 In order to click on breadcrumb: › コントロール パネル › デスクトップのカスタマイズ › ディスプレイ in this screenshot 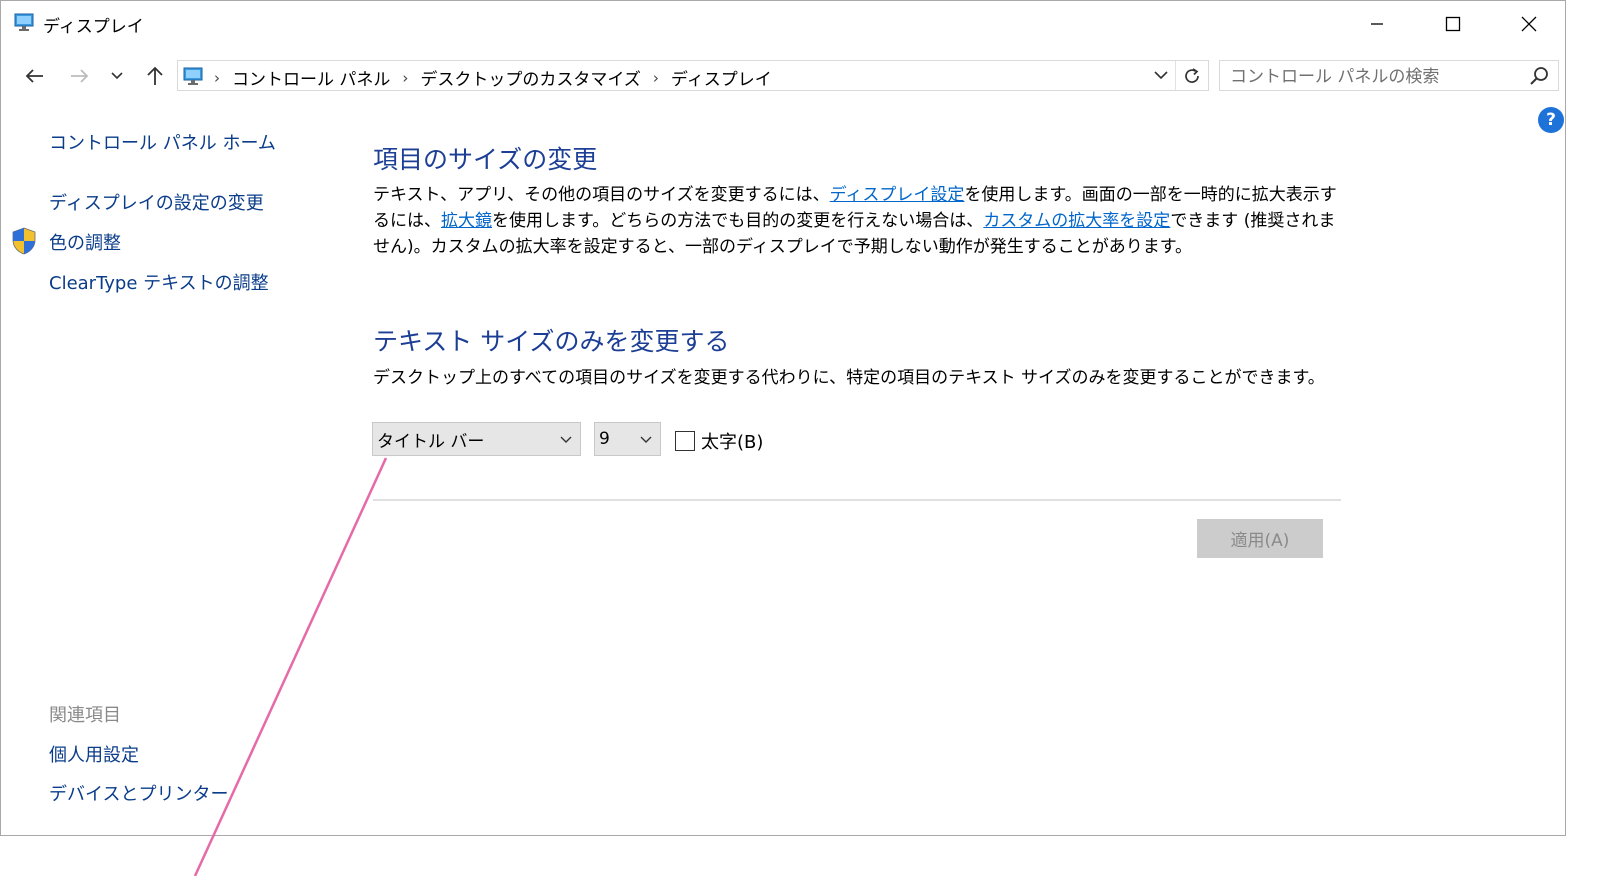, I will do `click(499, 78)`.